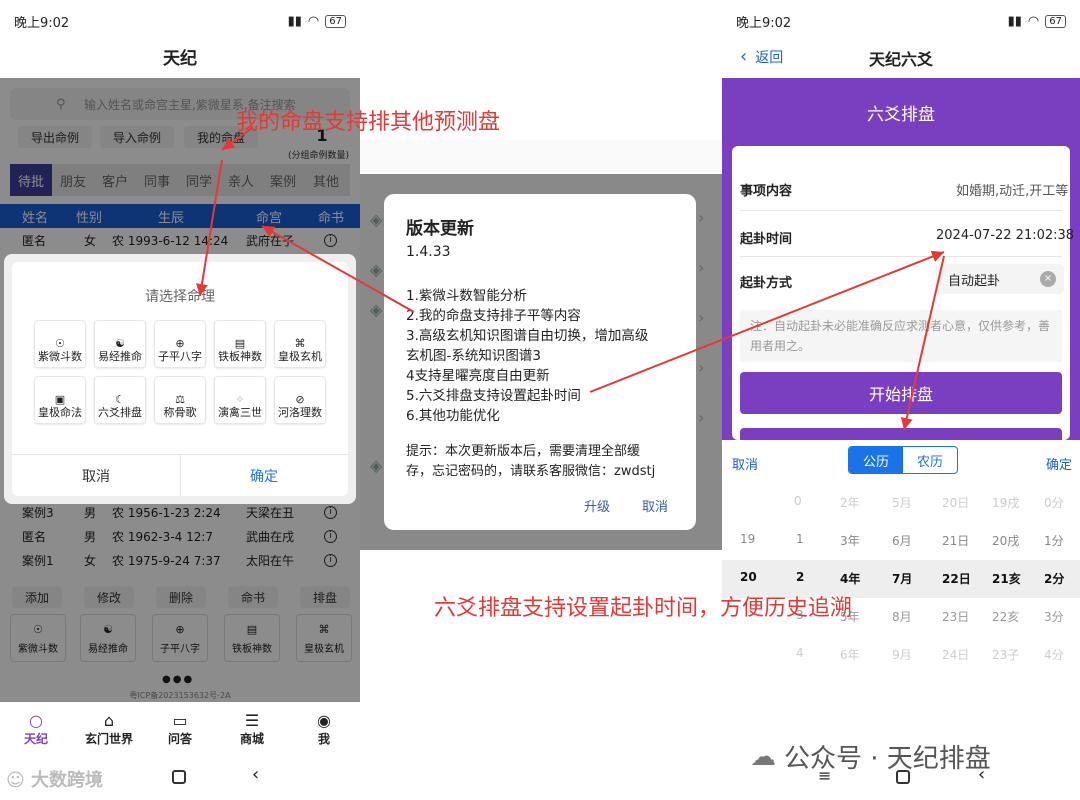  I want to click on arrow-to-my-chart, so click(237, 139).